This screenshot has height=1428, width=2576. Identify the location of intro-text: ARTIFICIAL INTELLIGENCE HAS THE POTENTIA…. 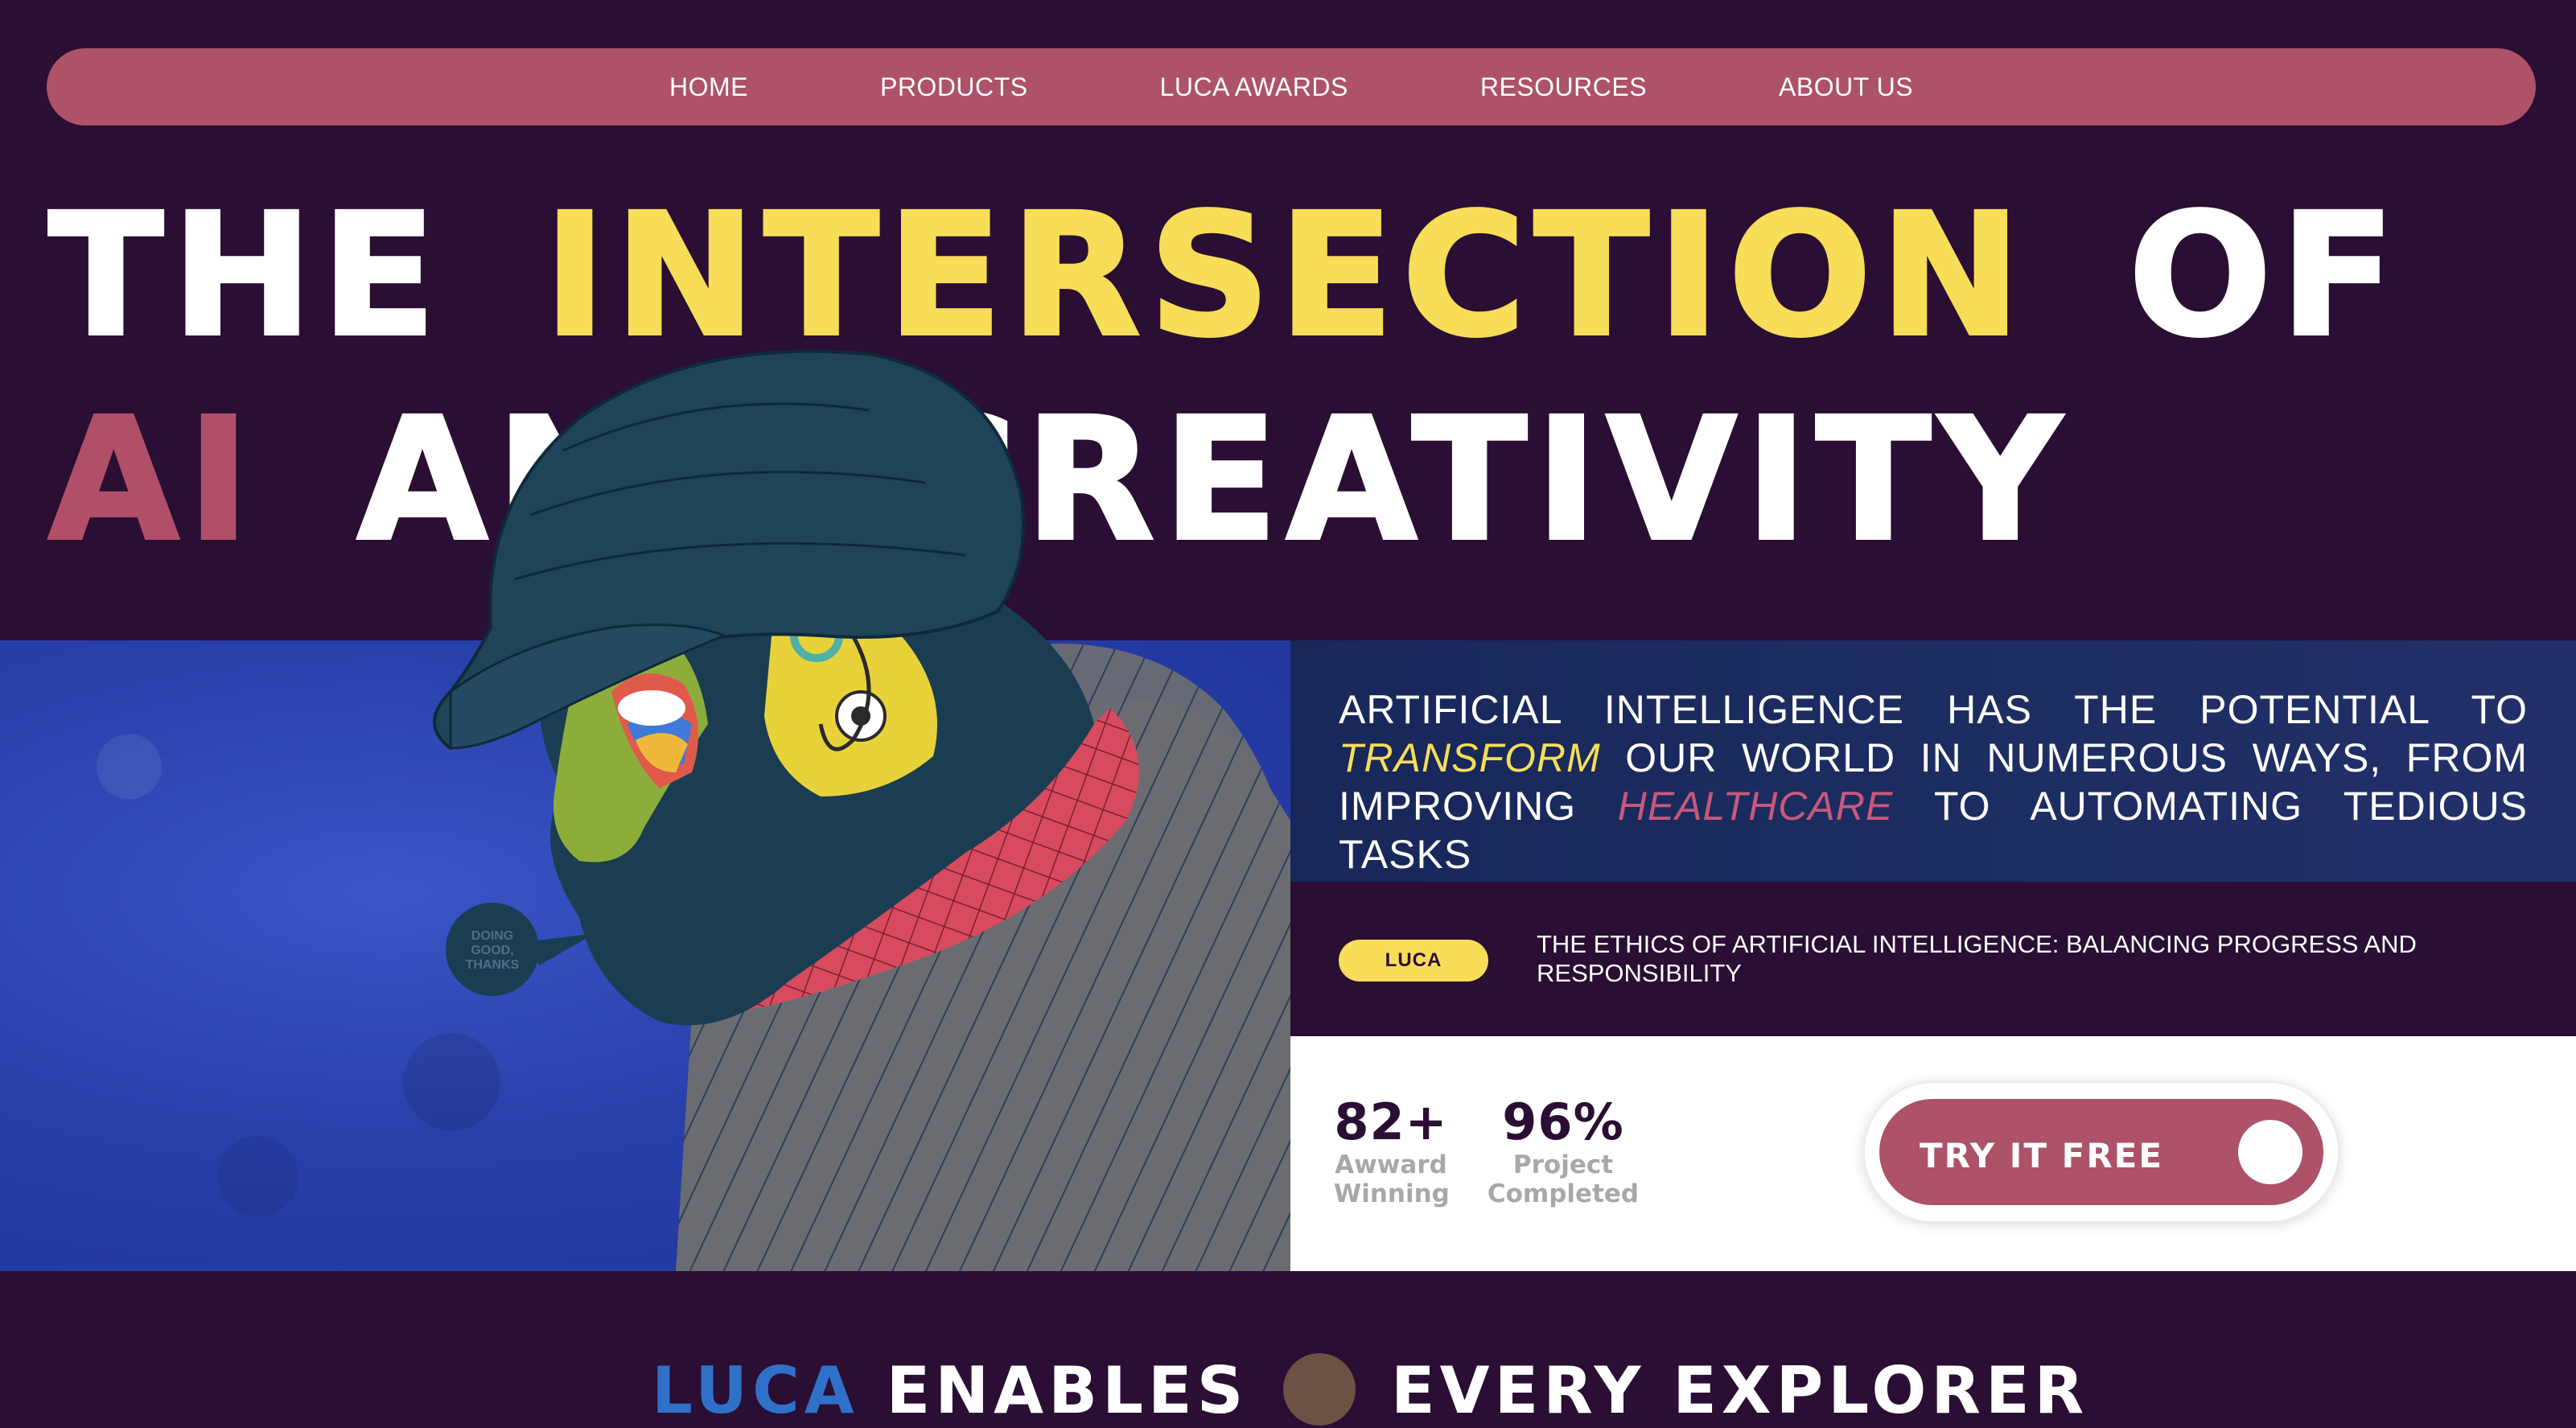
(1933, 782).